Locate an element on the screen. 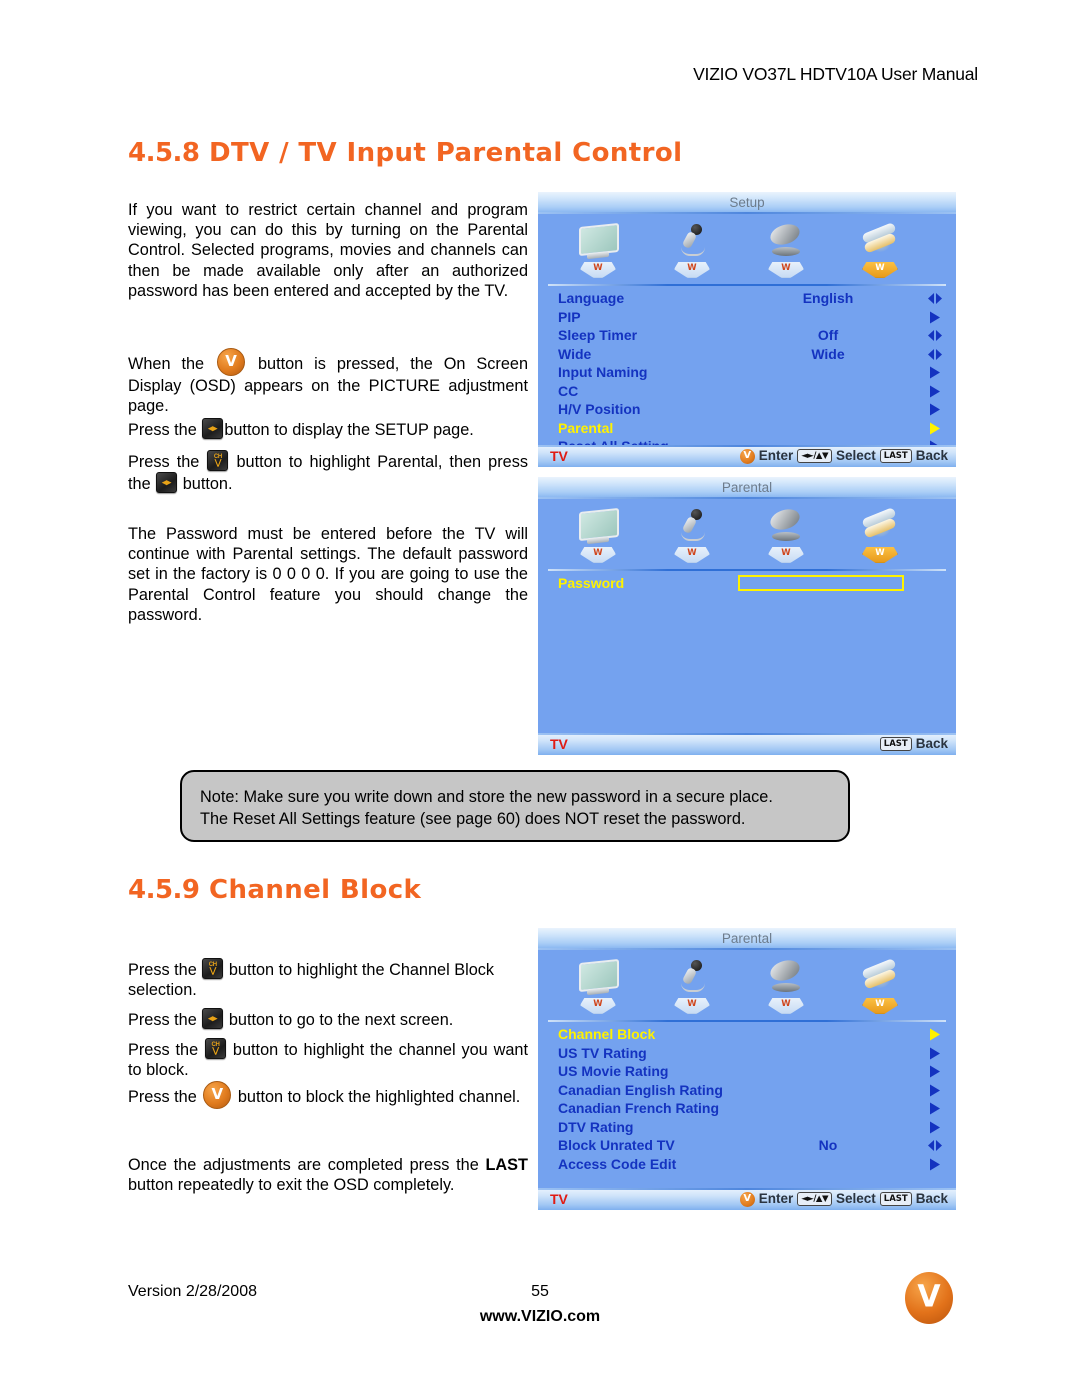  osd-hints: Enter ◄►/▲▼ Select LAST Back is located at coordinates (843, 1199).